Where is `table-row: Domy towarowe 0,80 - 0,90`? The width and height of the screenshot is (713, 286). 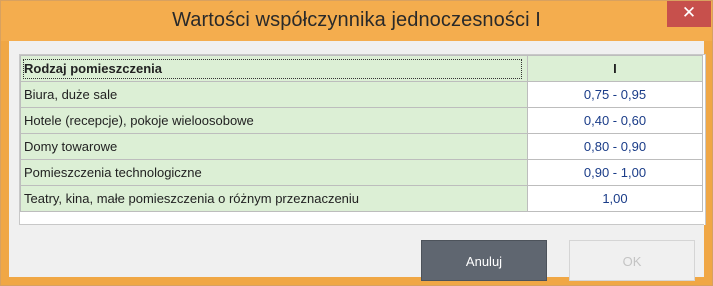
table-row: Domy towarowe 0,80 - 0,90 is located at coordinates (362, 146).